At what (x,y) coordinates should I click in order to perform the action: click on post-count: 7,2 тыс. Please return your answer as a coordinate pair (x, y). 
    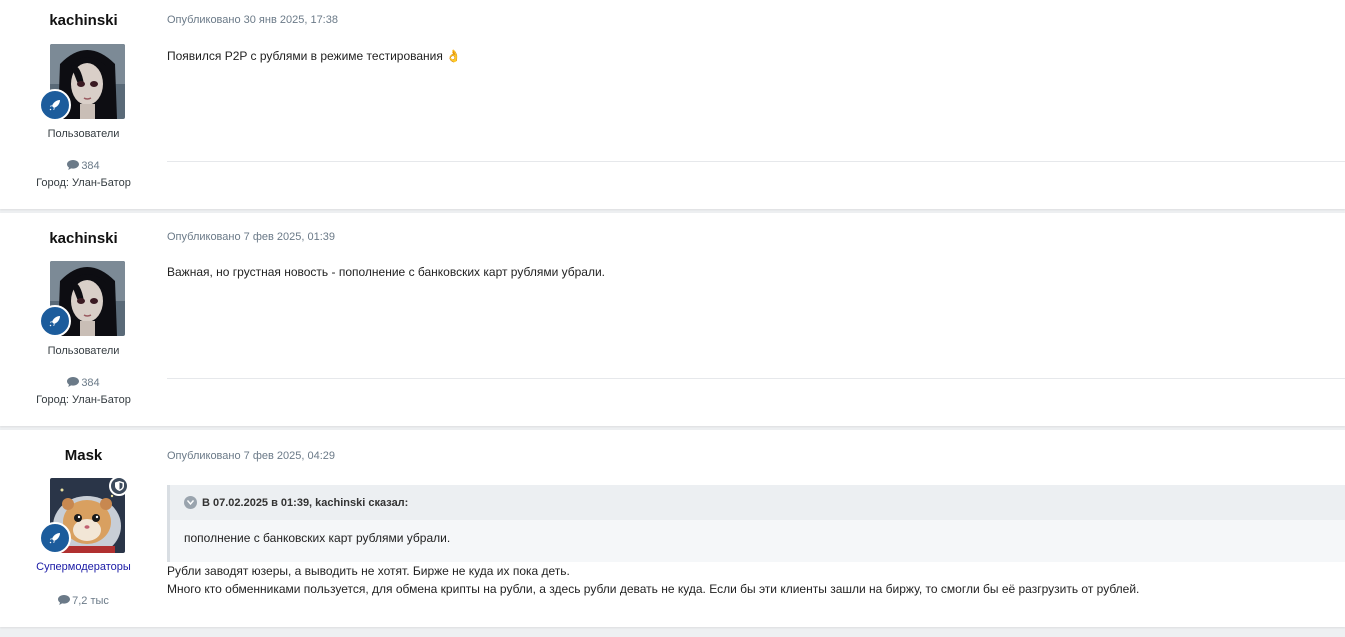
    Looking at the image, I should click on (83, 601).